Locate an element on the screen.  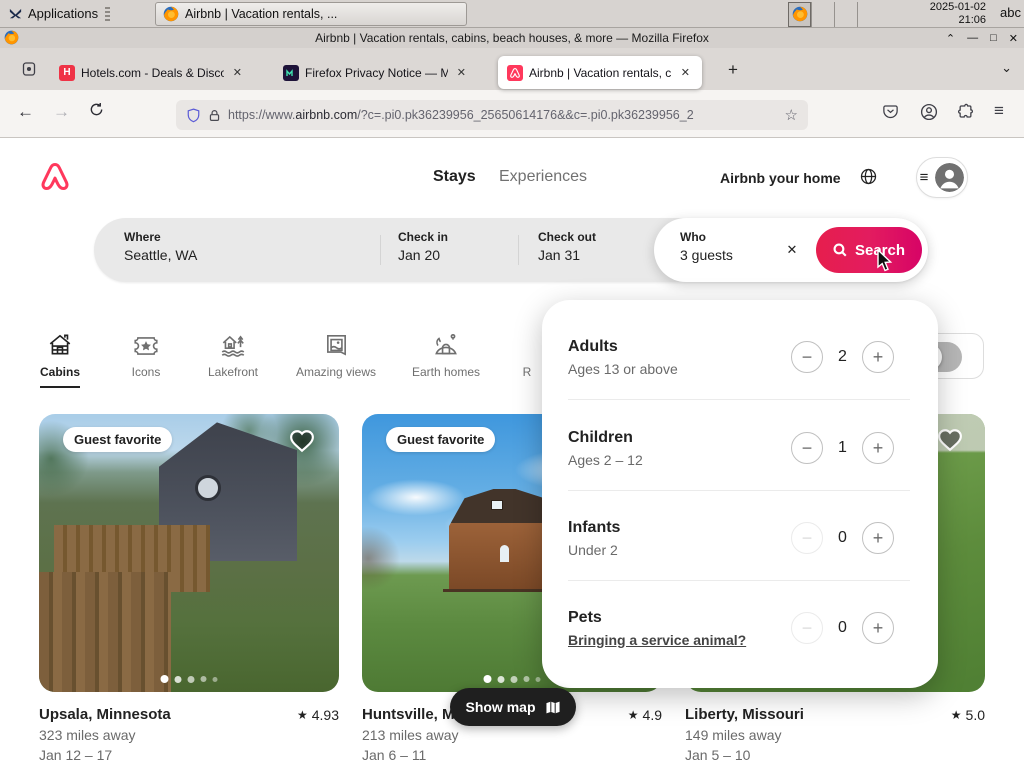
bookmark-star-icon: ☆ is located at coordinates (791, 115).